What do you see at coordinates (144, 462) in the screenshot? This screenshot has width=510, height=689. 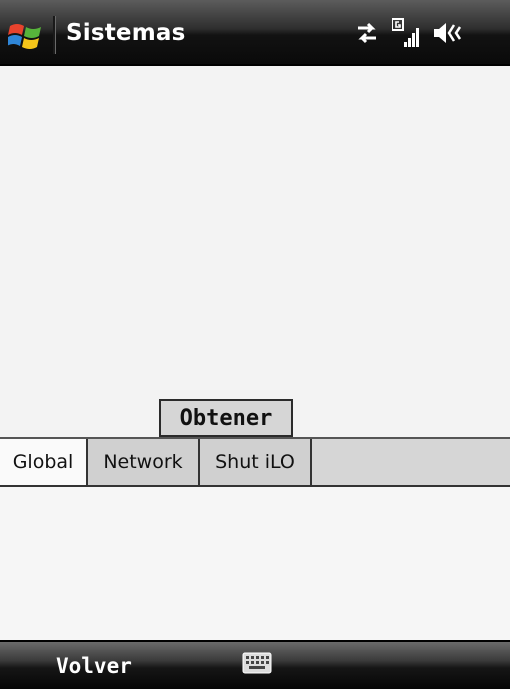 I see `tab-network: Network` at bounding box center [144, 462].